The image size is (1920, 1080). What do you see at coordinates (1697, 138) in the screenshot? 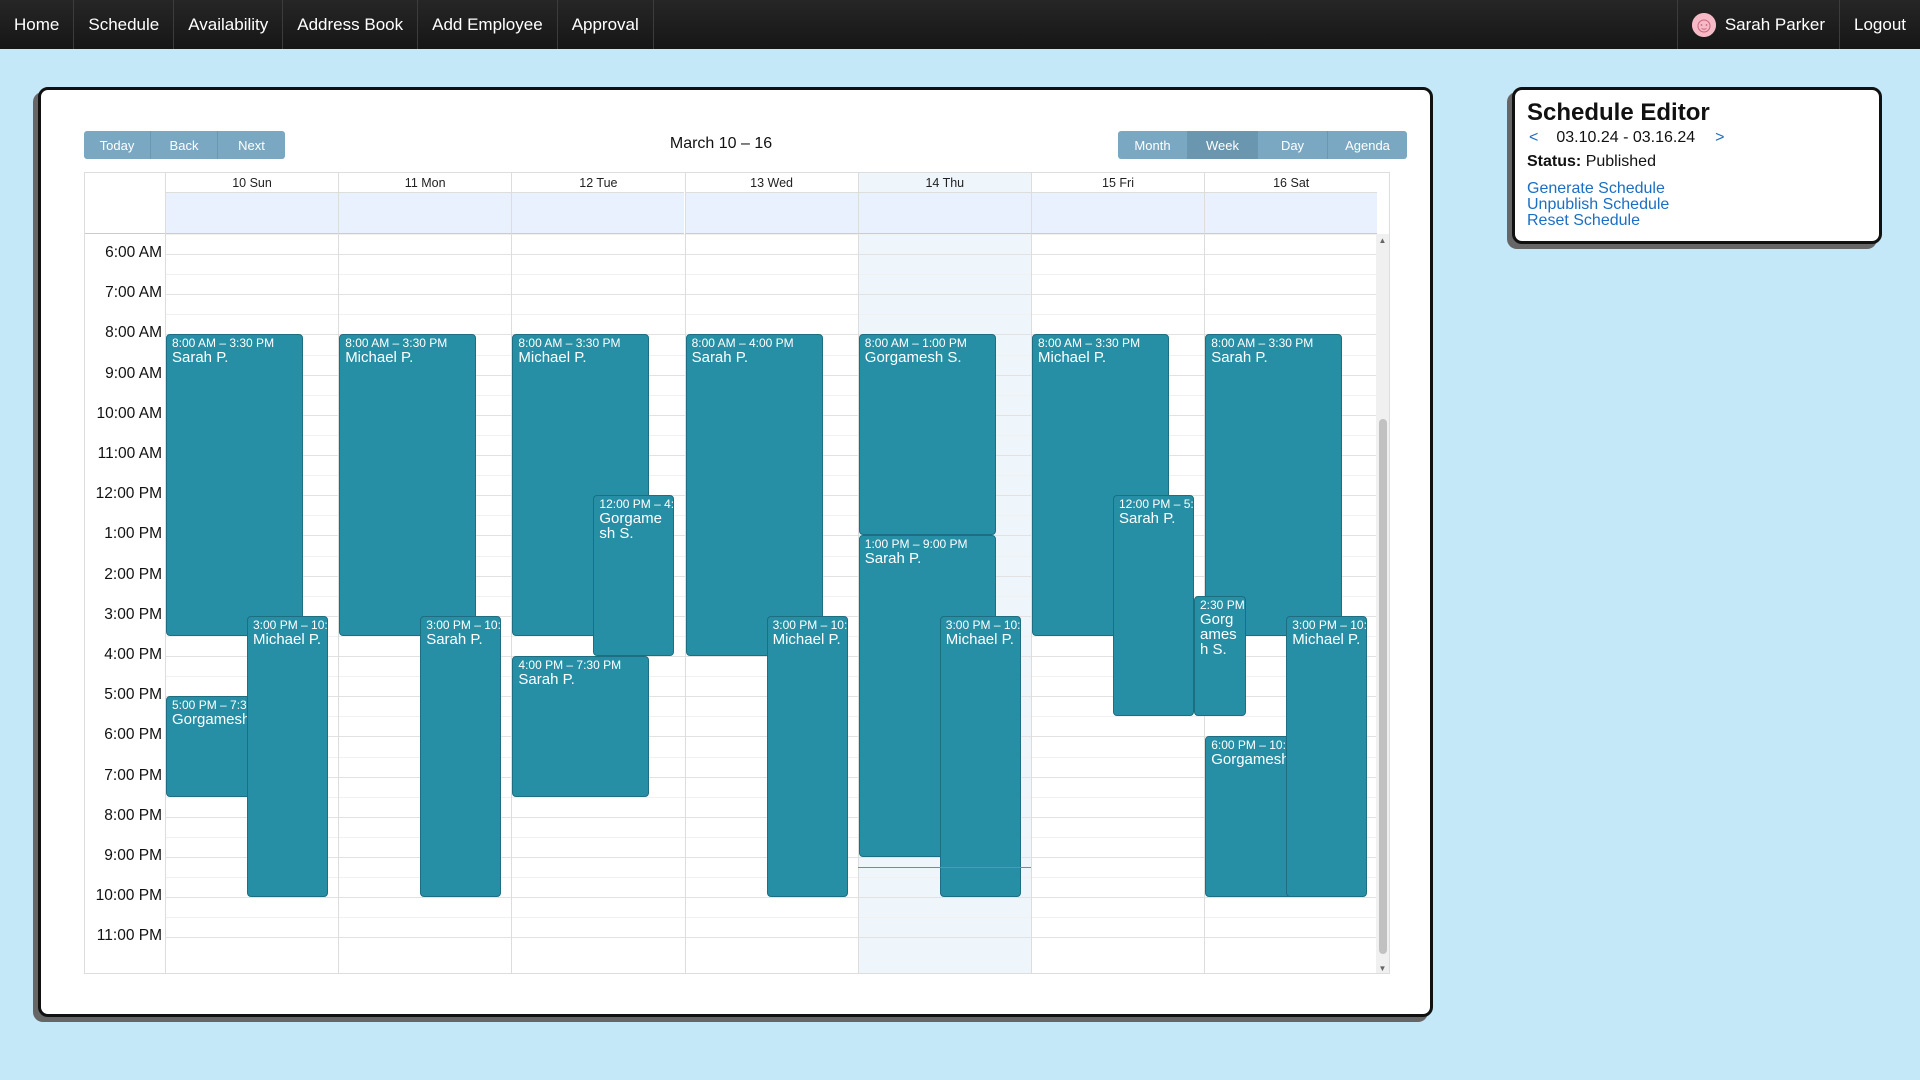
I see `week-navigator: < 03.10.24 - 03.16.24 >` at bounding box center [1697, 138].